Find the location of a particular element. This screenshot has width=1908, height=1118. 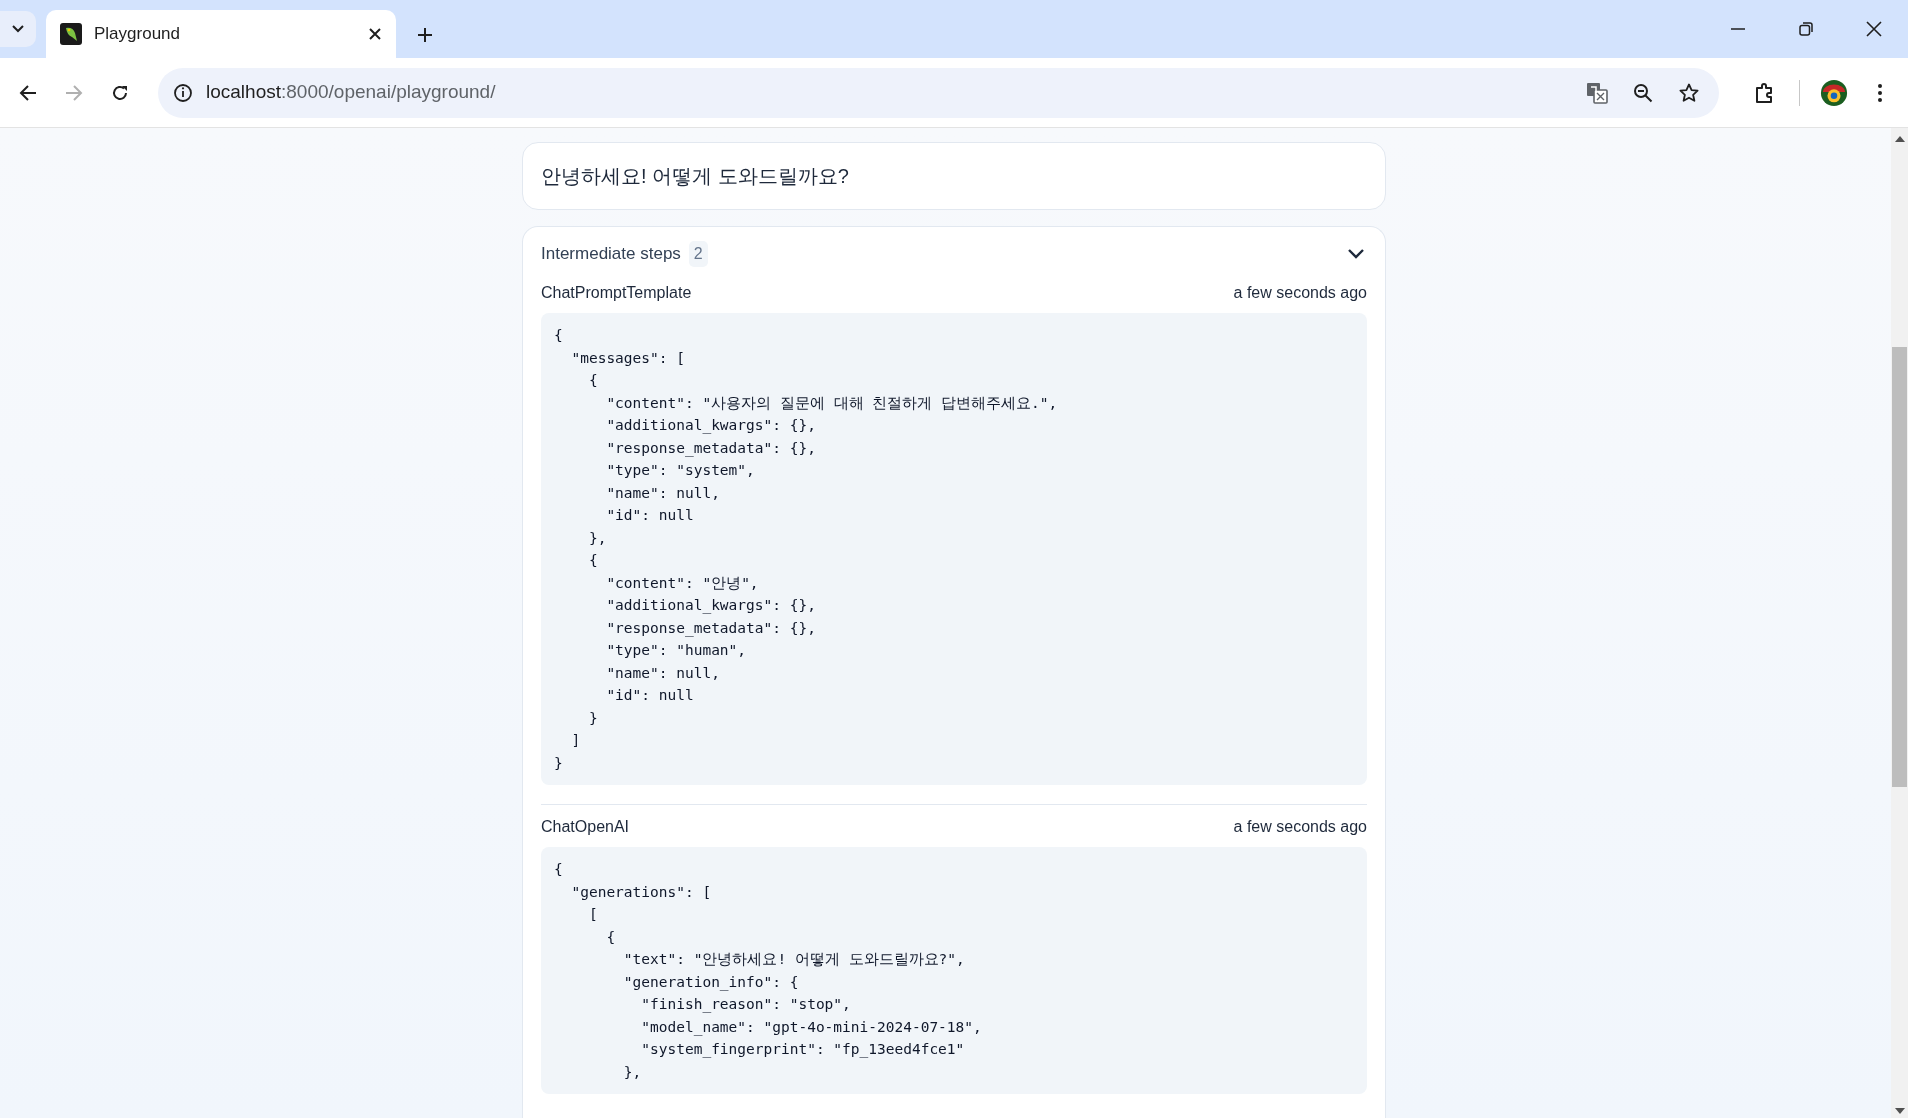

step-name: ChatPromptTemplate is located at coordinates (616, 293).